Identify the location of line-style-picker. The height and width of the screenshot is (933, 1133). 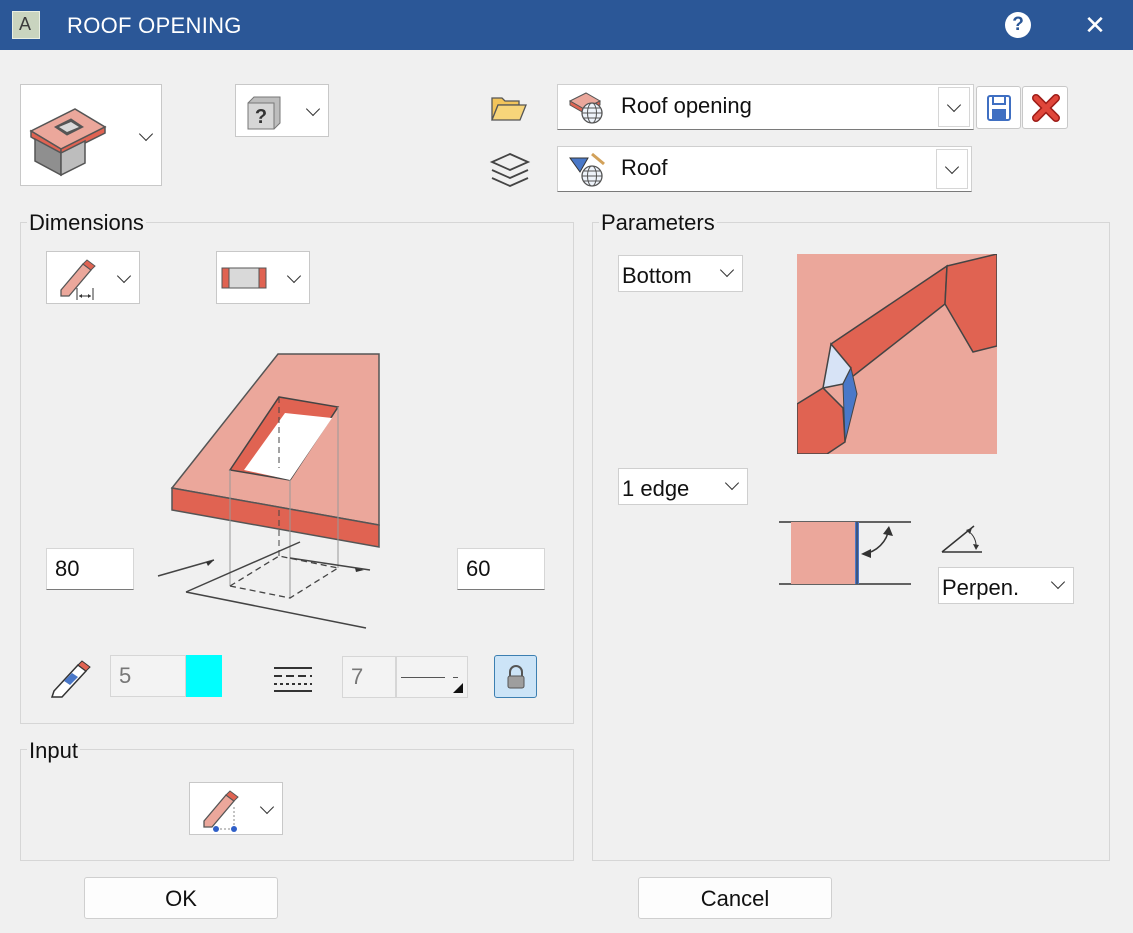
(432, 677).